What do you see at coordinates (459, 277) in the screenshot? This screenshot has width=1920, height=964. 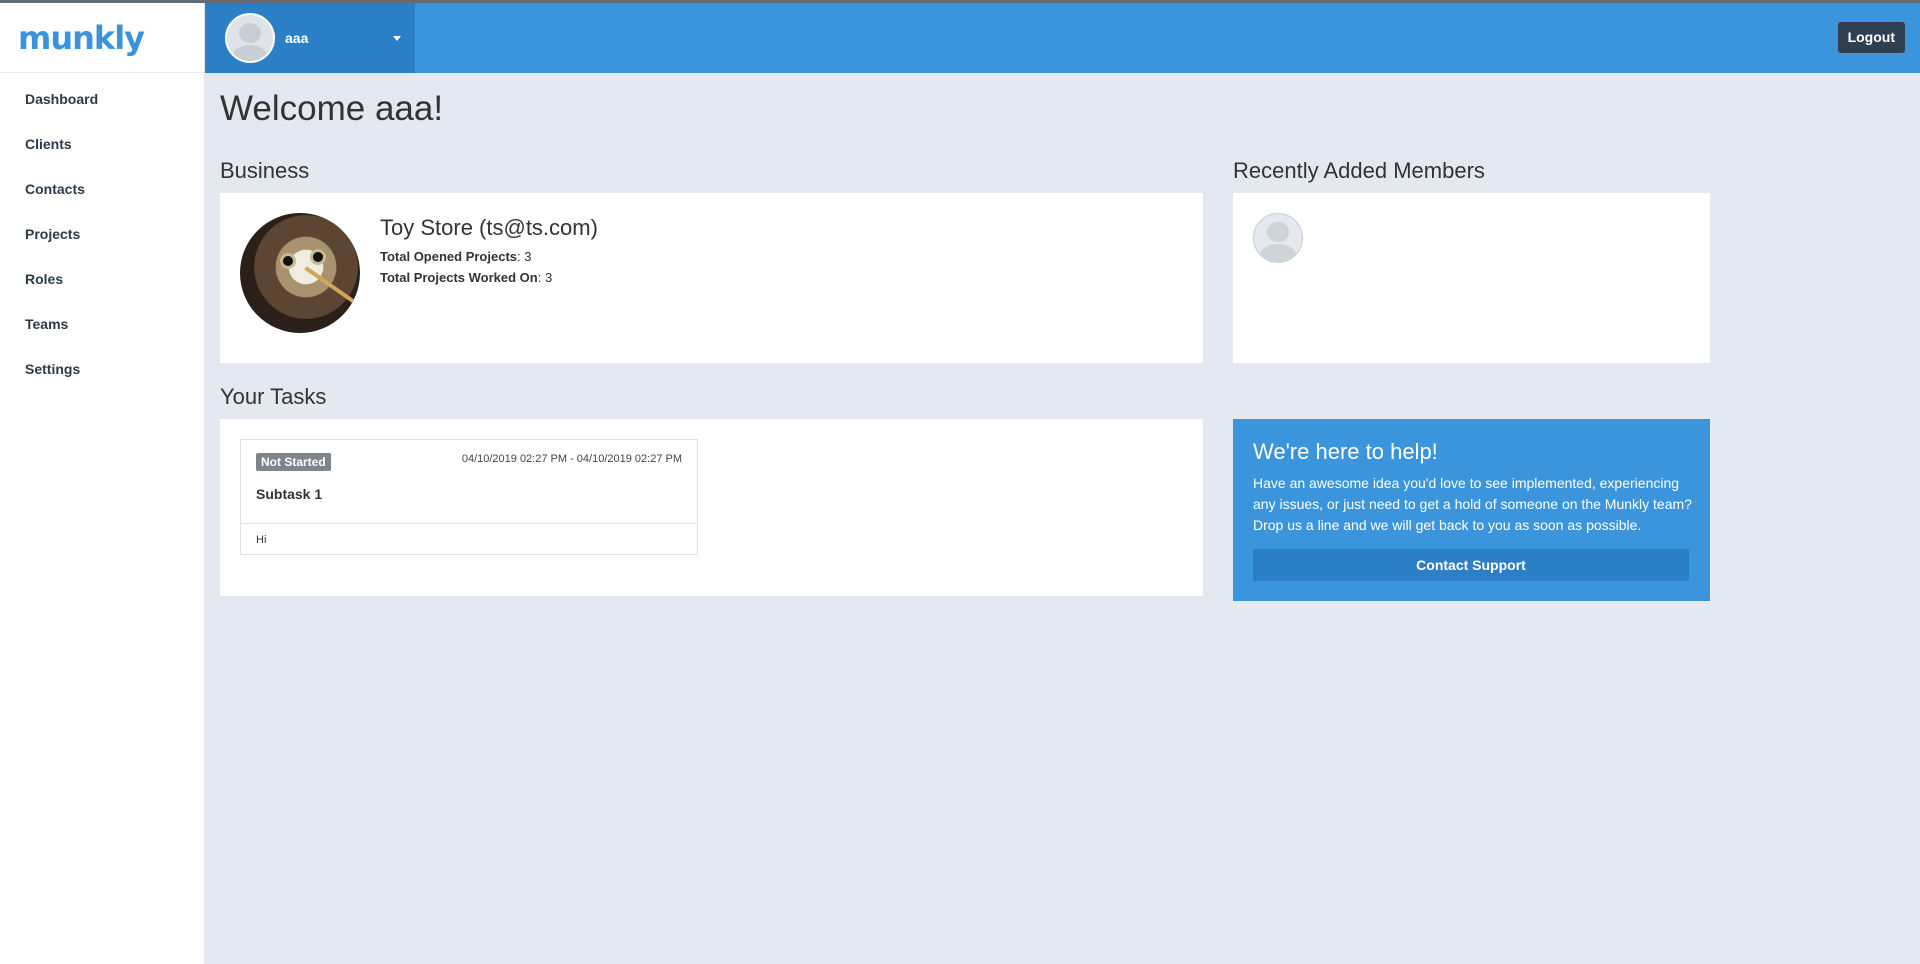 I see `stat-label: Total Projects Worked On` at bounding box center [459, 277].